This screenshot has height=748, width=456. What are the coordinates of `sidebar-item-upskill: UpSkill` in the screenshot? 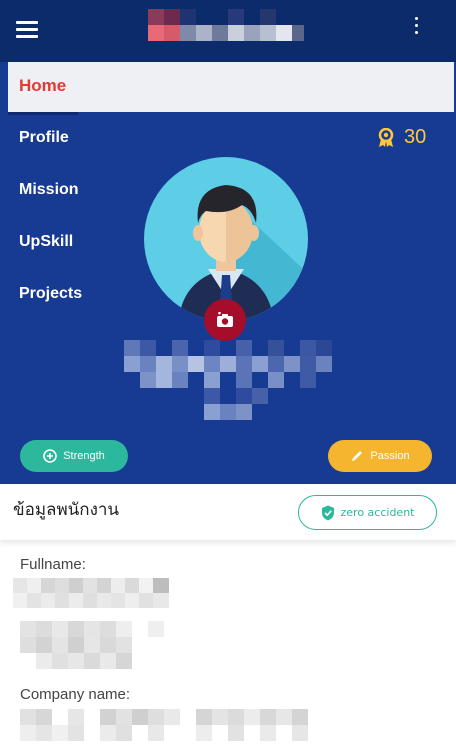 It's located at (46, 242).